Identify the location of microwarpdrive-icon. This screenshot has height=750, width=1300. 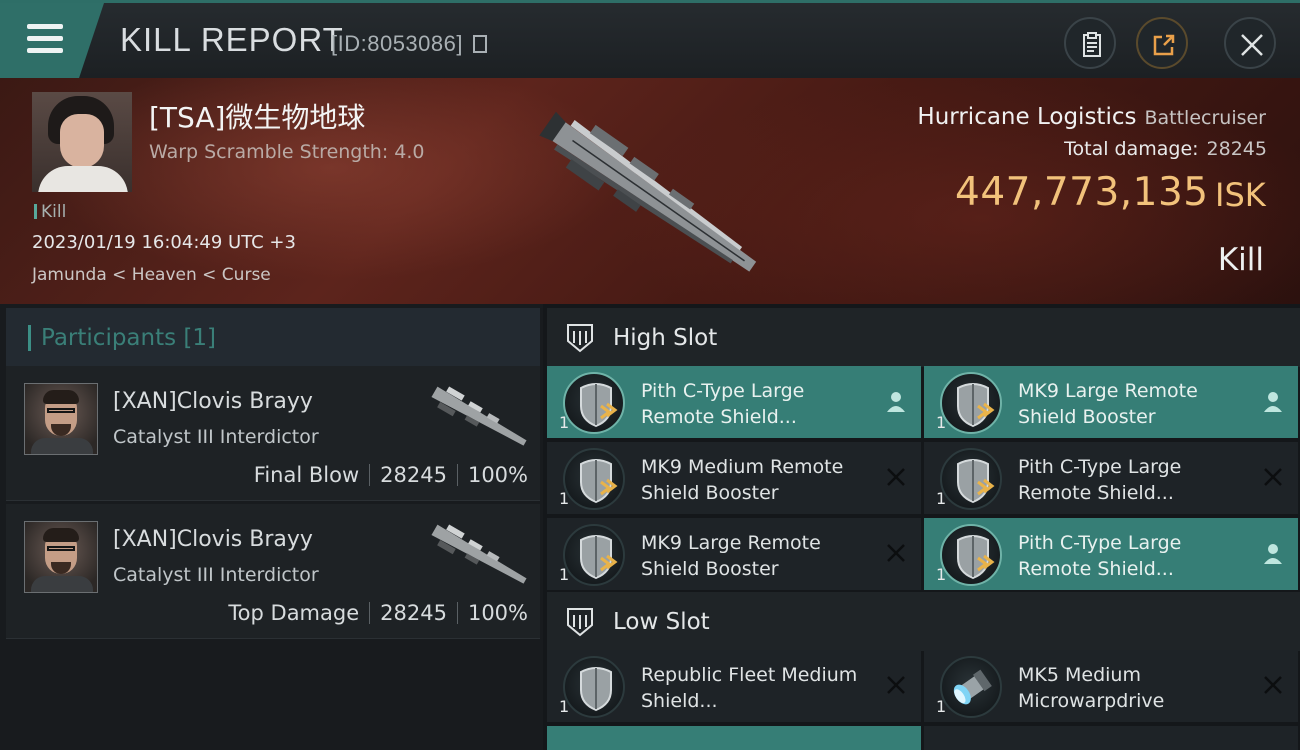
(972, 687).